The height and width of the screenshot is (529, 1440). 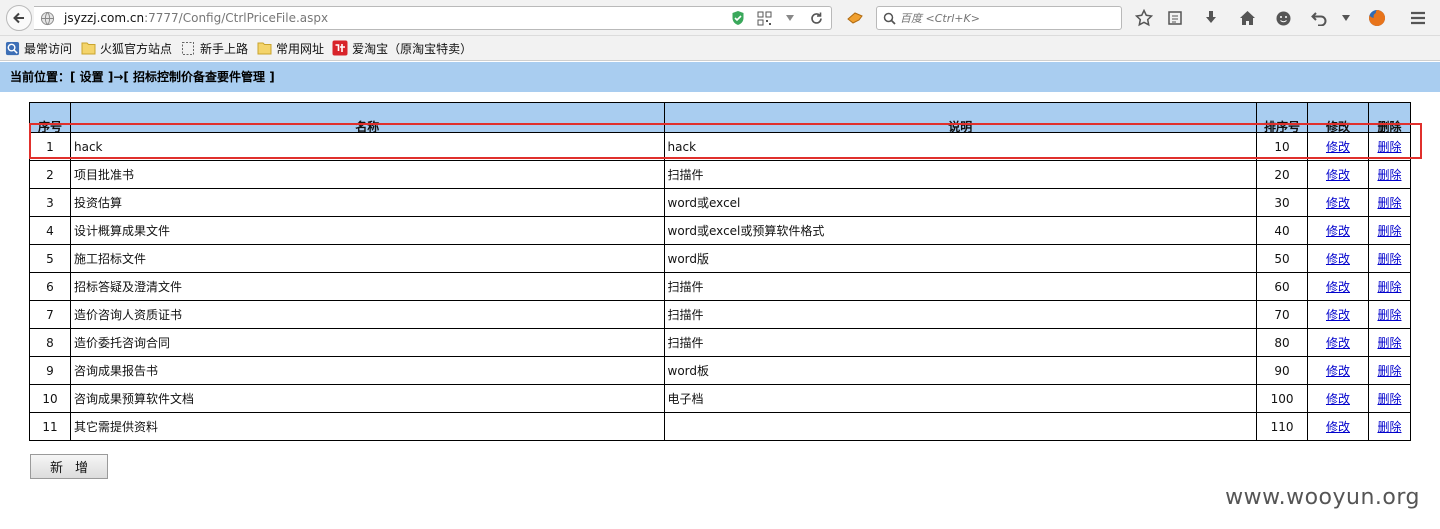 I want to click on cell-name: 投资估算, so click(x=367, y=202).